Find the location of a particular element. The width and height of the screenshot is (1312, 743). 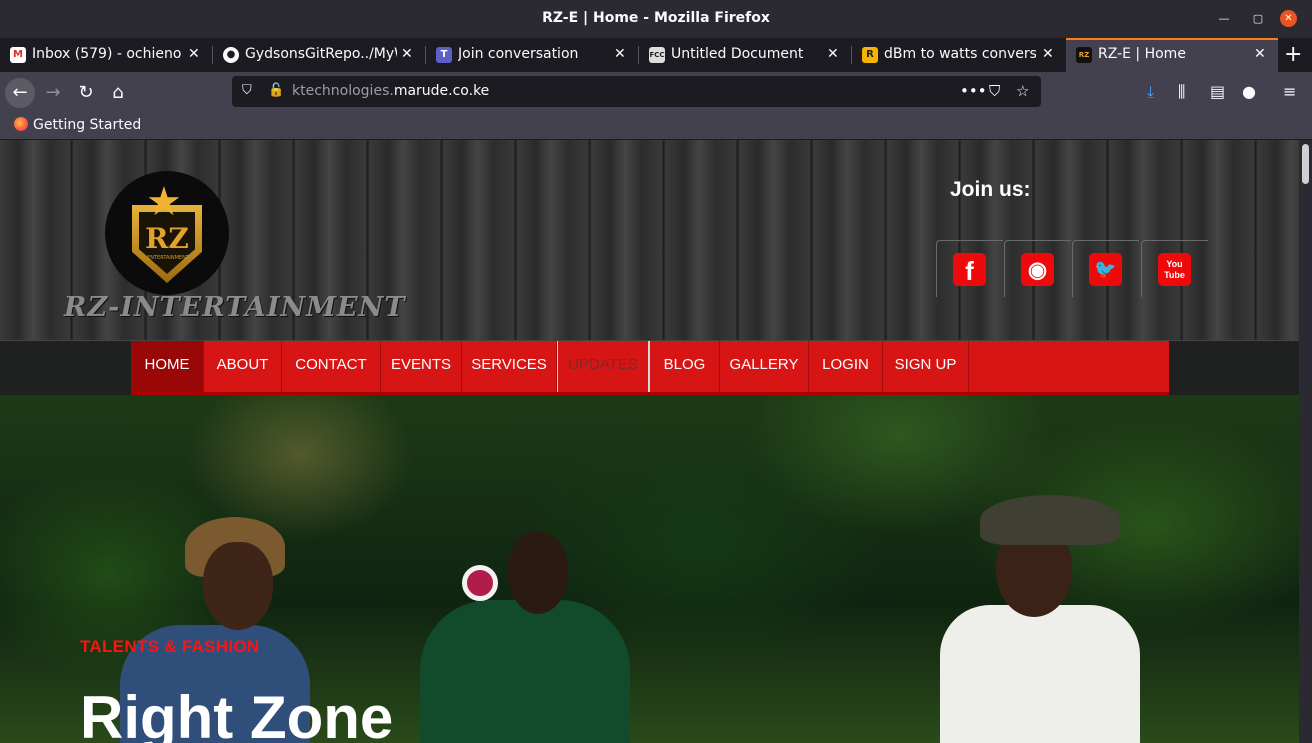

hero-photo-cap is located at coordinates (1050, 520).